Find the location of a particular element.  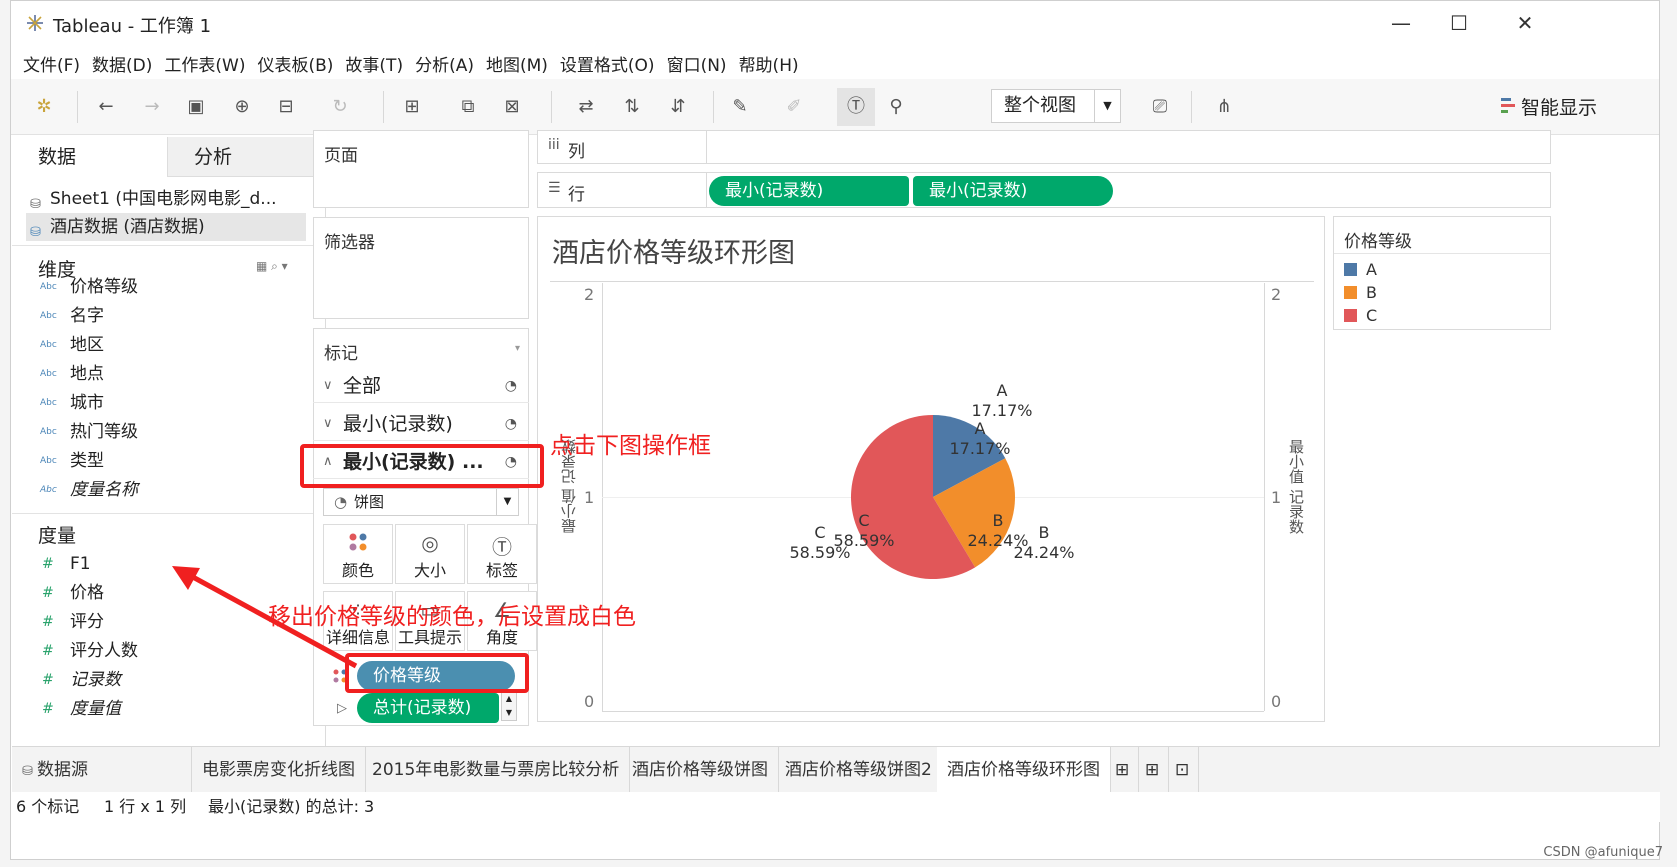

pie-icon: ◔ is located at coordinates (510, 424).